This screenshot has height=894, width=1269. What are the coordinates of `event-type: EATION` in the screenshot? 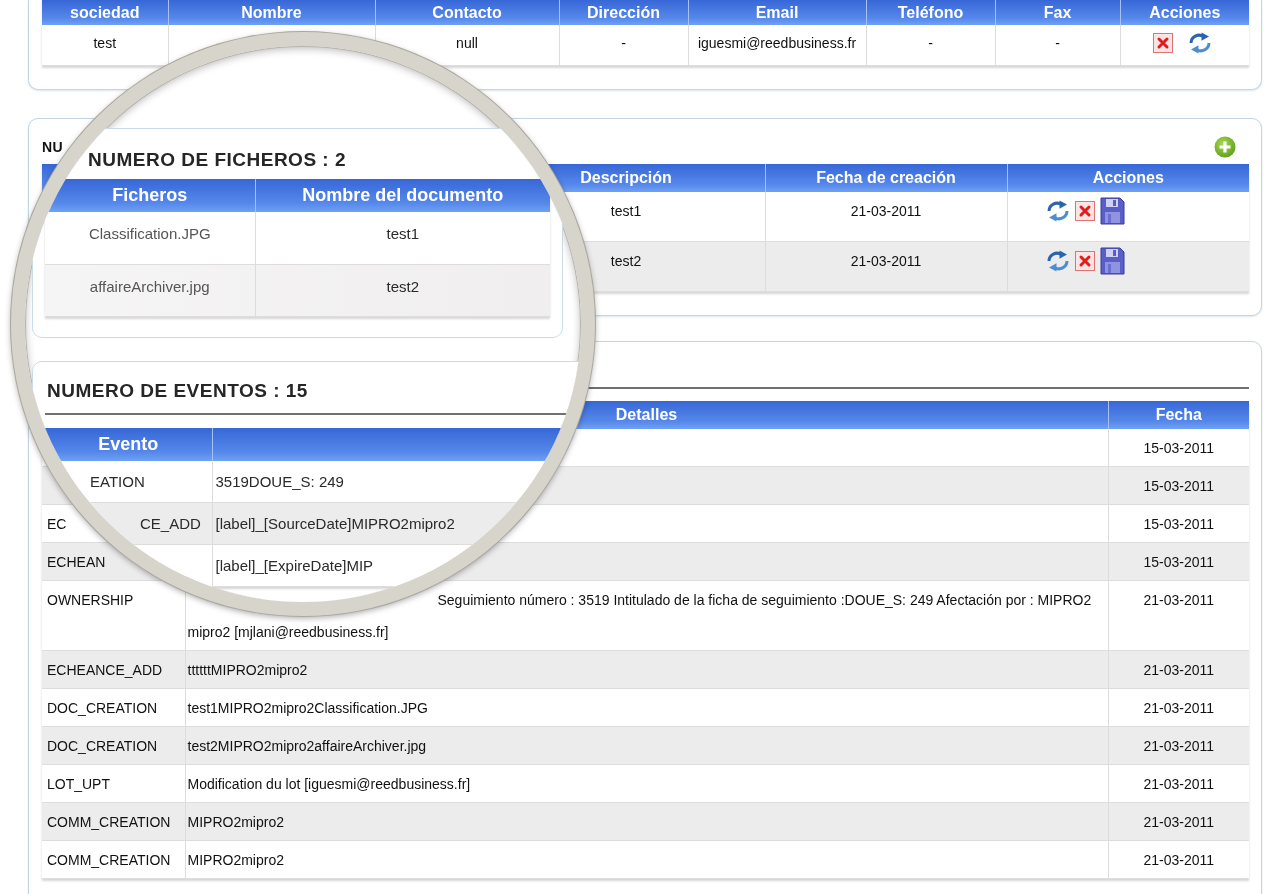 It's located at (117, 481).